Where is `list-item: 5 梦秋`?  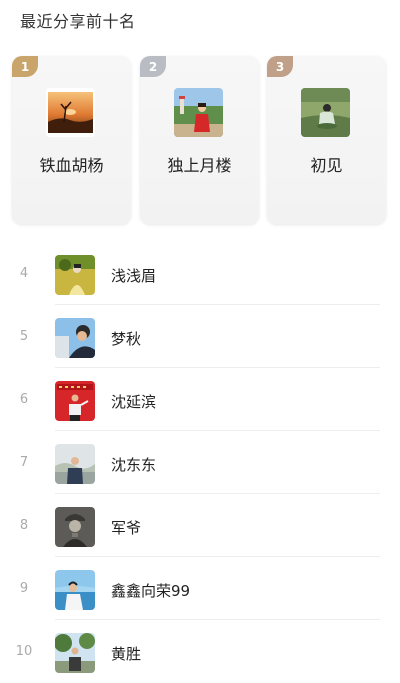 list-item: 5 梦秋 is located at coordinates (200, 336).